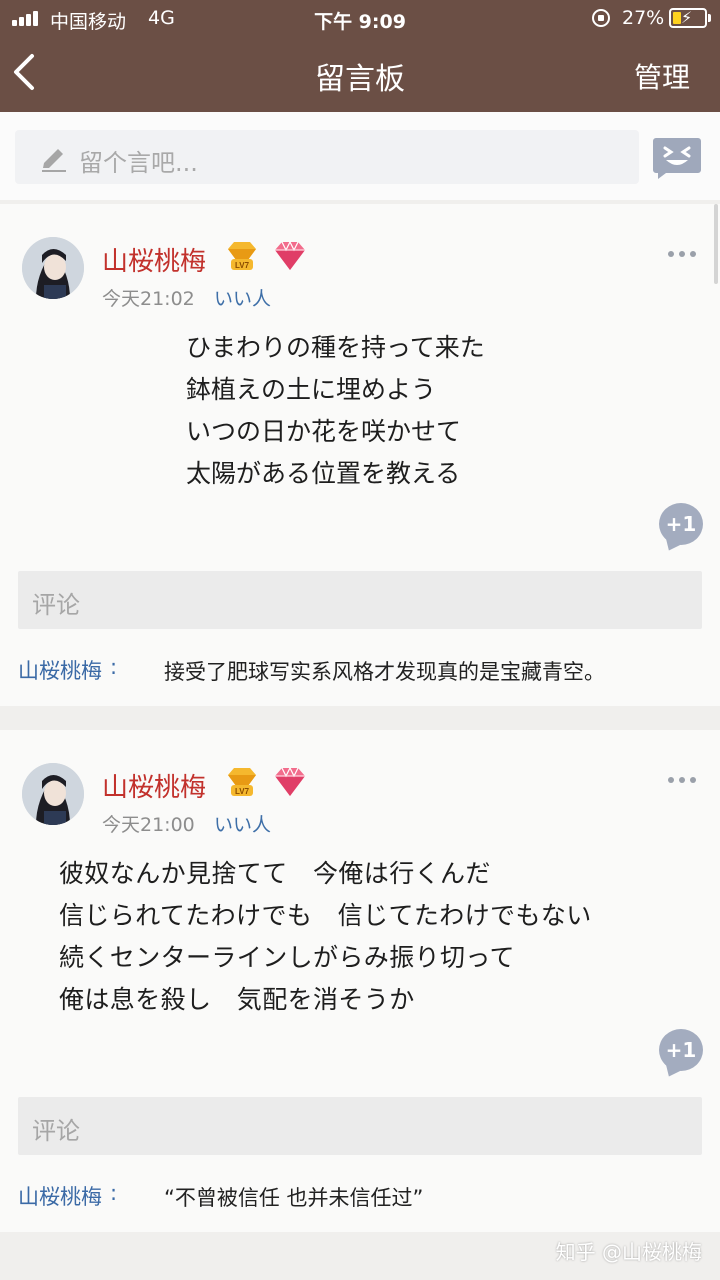 This screenshot has width=720, height=1280. Describe the element at coordinates (677, 18) in the screenshot. I see `battery-level` at that location.